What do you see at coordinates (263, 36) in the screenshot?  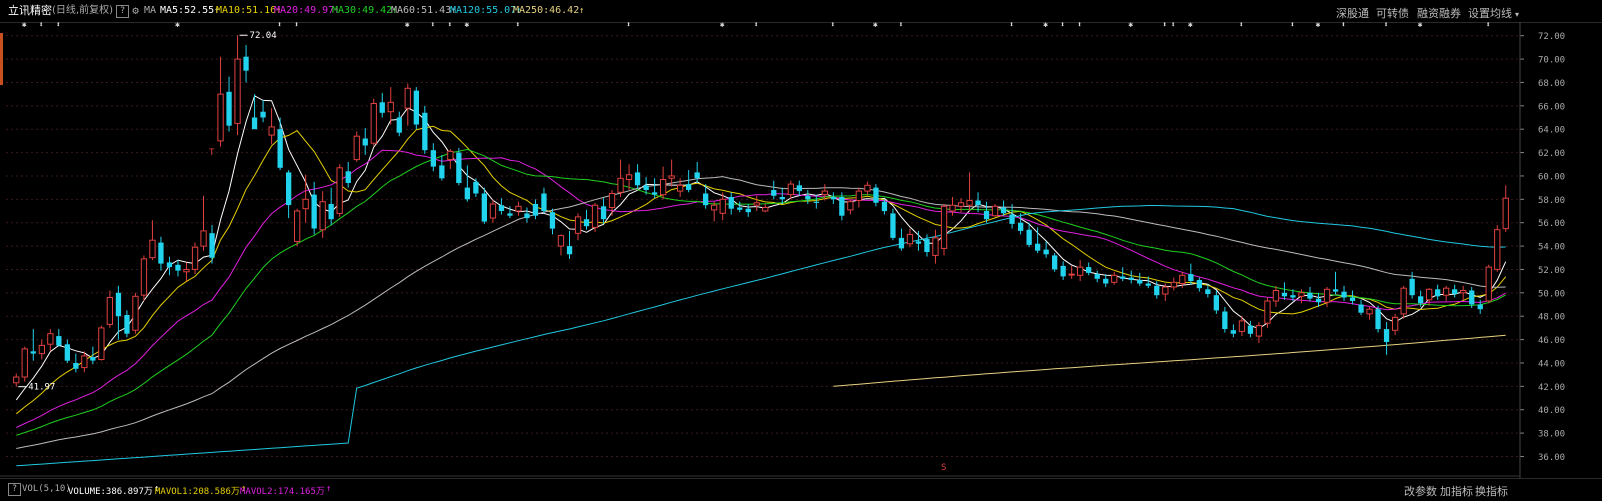 I see `max-annotation-label: 72.04` at bounding box center [263, 36].